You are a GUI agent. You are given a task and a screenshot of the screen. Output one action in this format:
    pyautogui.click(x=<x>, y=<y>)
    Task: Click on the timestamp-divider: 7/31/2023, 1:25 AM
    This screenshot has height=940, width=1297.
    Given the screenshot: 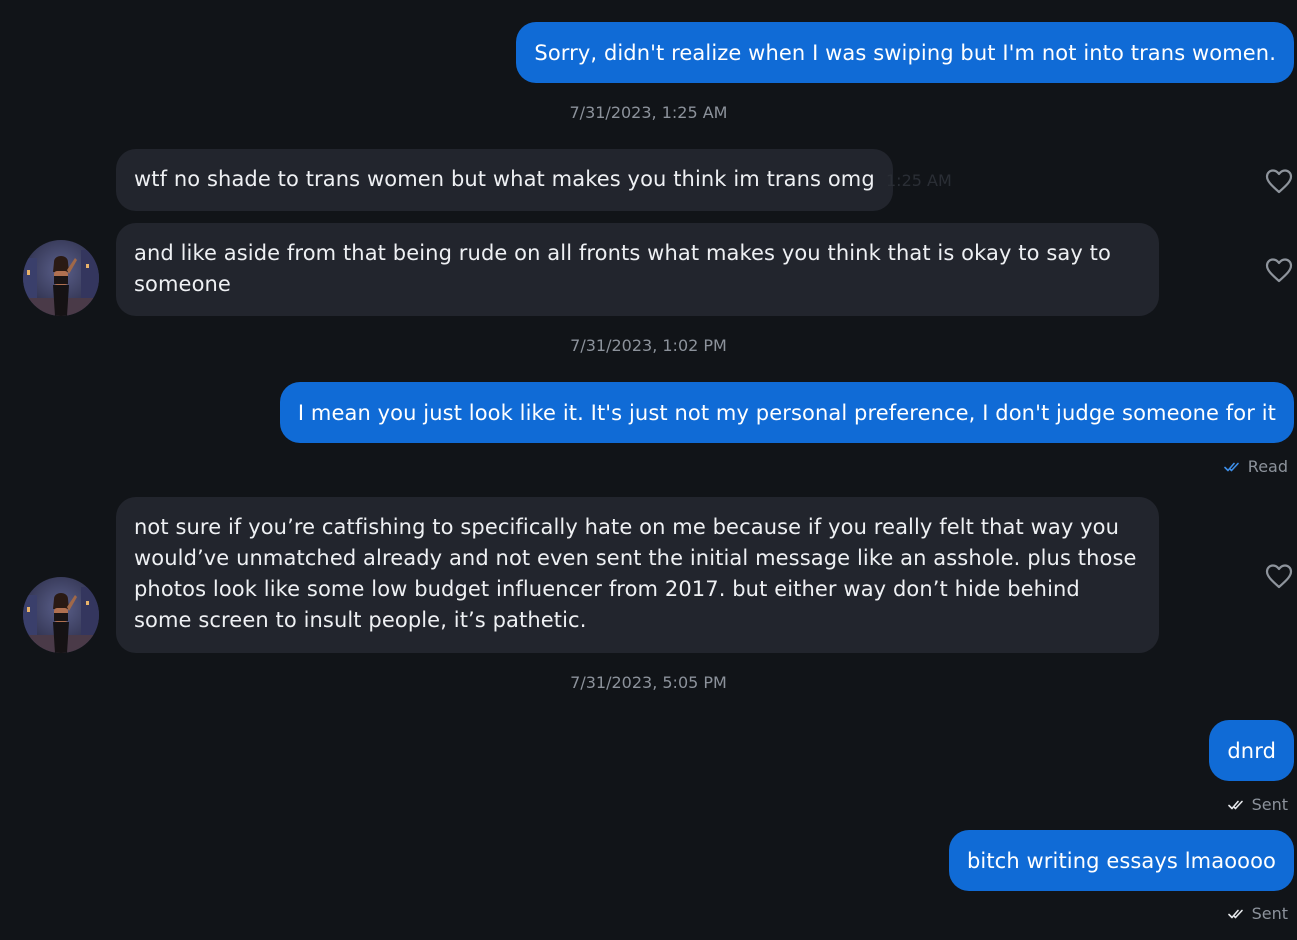 What is the action you would take?
    pyautogui.click(x=648, y=112)
    